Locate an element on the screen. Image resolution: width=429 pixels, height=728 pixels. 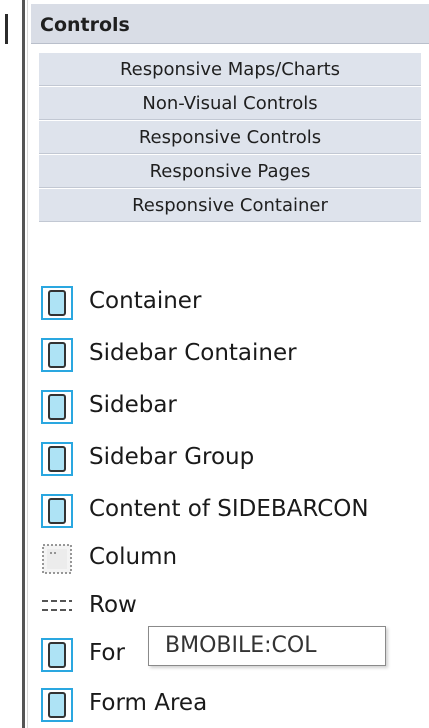
category-responsive-maps-charts: Responsive Maps/Charts is located at coordinates (230, 69).